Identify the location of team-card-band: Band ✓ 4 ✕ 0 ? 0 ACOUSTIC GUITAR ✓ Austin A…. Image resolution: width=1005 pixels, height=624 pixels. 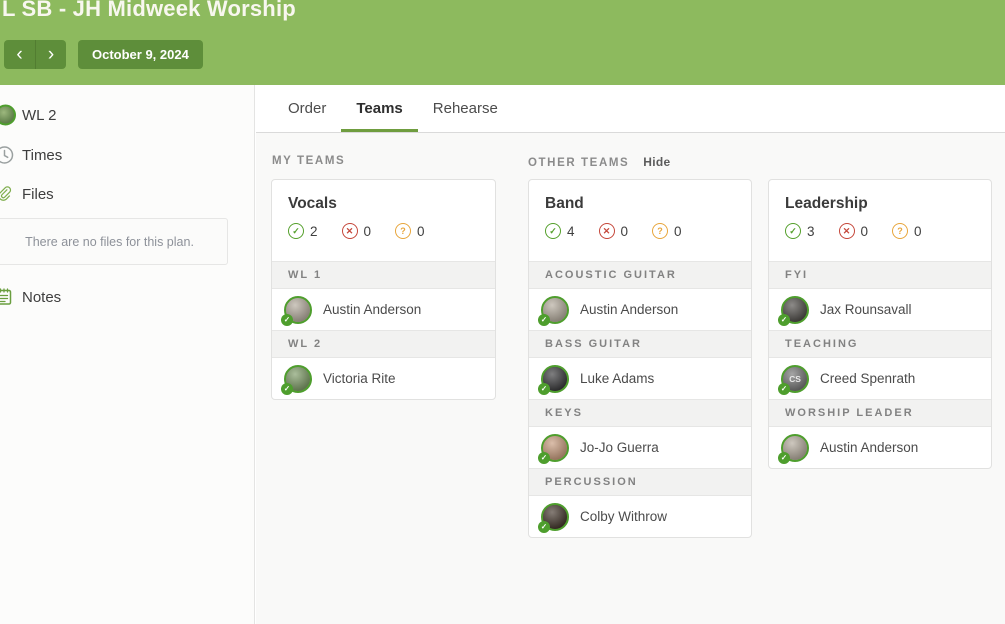
(640, 358).